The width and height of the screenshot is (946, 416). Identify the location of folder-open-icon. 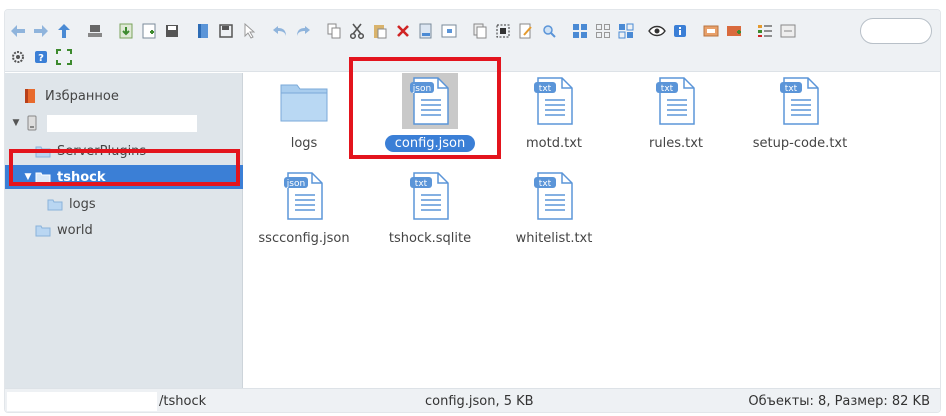
(43, 177).